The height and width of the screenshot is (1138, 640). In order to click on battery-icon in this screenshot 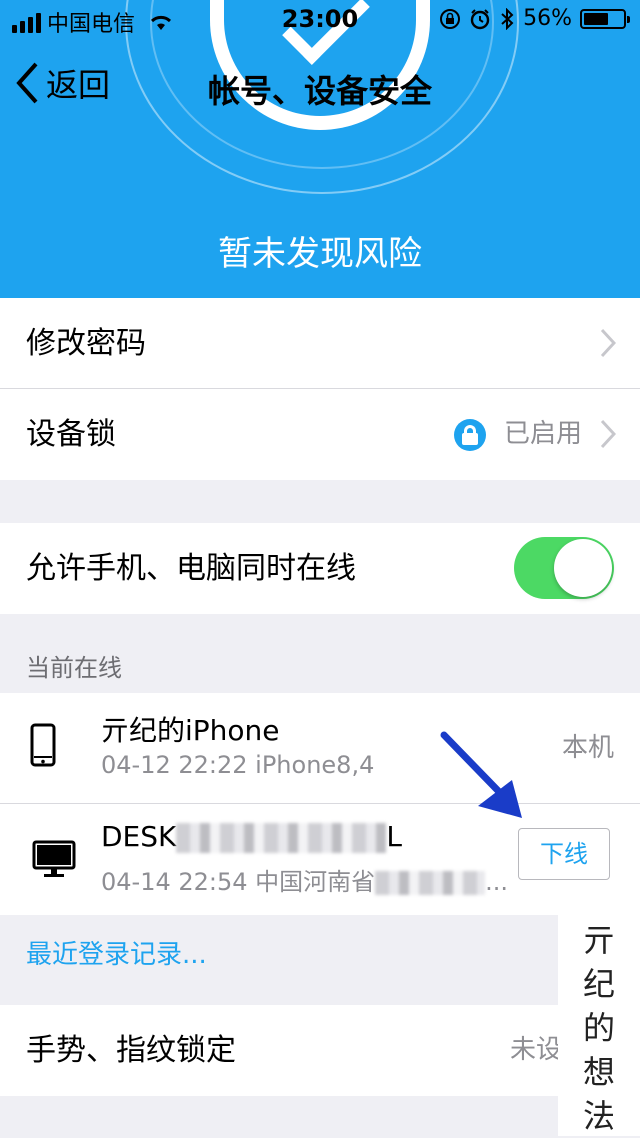, I will do `click(605, 18)`.